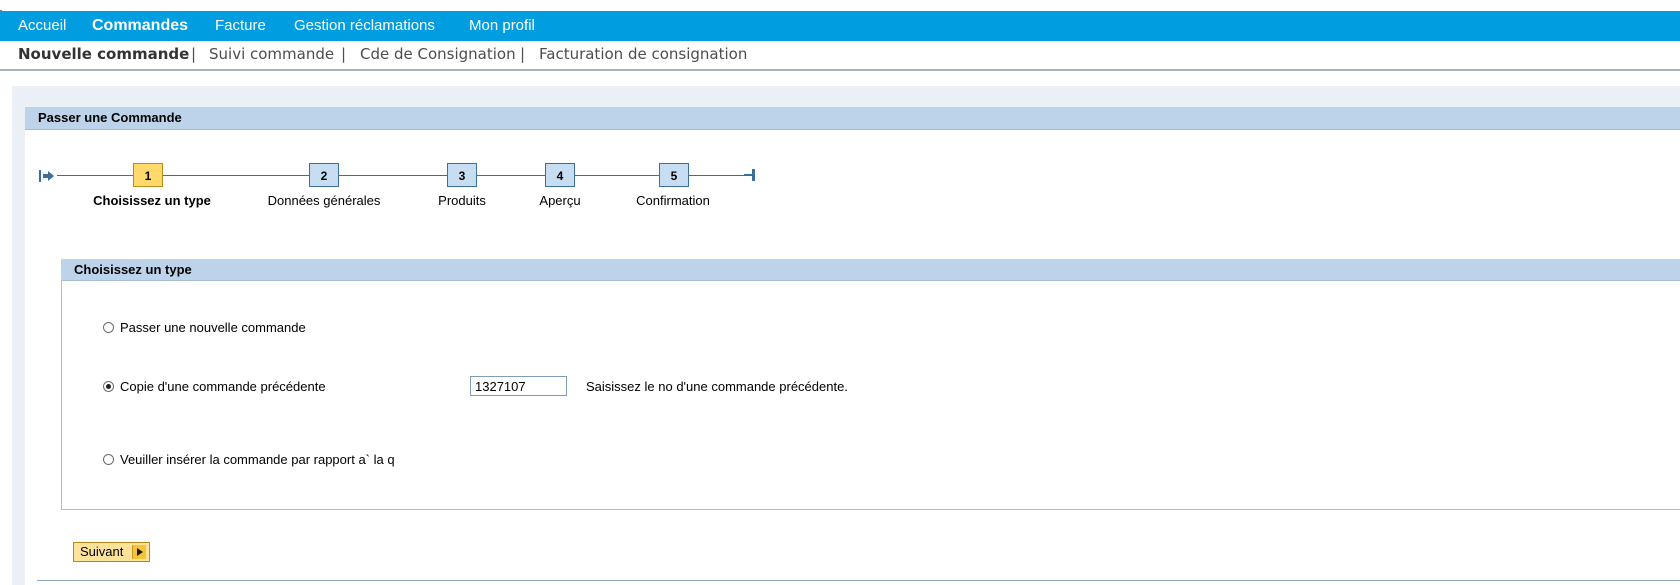 This screenshot has height=585, width=1680. What do you see at coordinates (749, 175) in the screenshot?
I see `roadmap-end-icon` at bounding box center [749, 175].